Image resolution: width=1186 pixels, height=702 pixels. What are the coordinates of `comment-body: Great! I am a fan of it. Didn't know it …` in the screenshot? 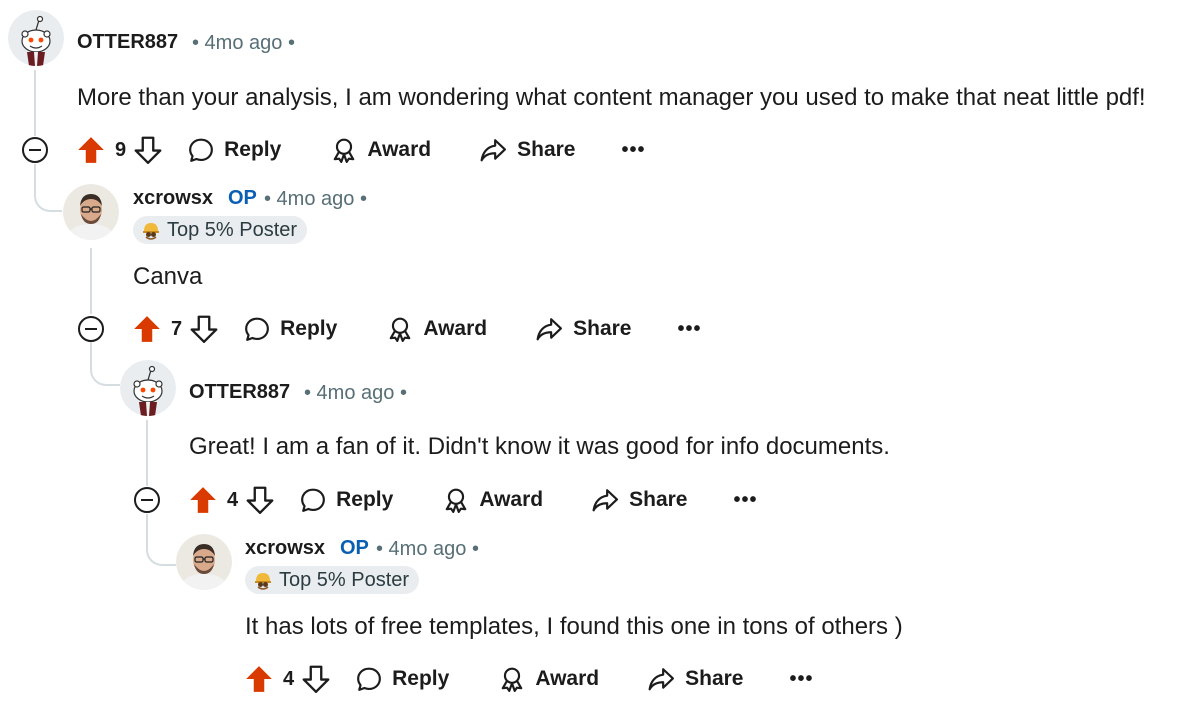 It's located at (539, 446).